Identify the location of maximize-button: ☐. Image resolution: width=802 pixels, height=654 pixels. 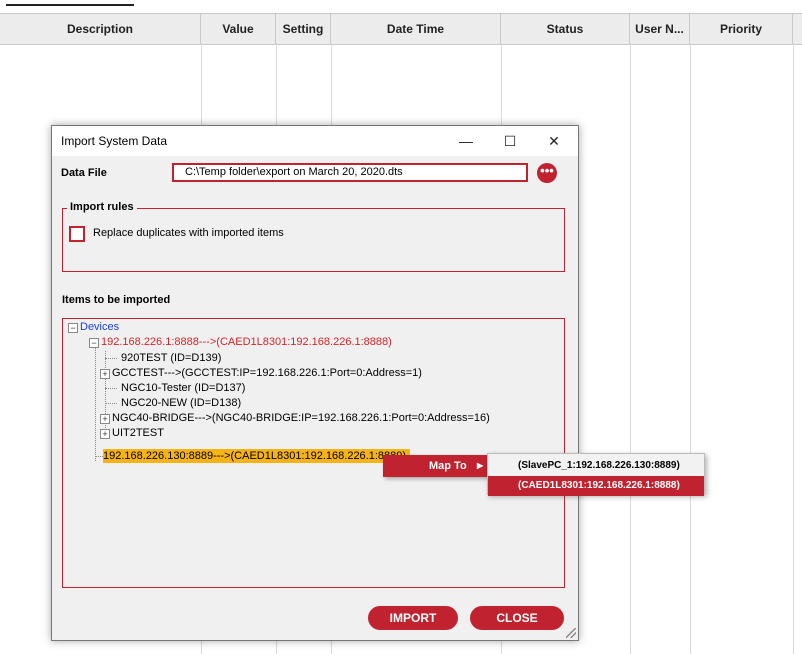
(510, 141).